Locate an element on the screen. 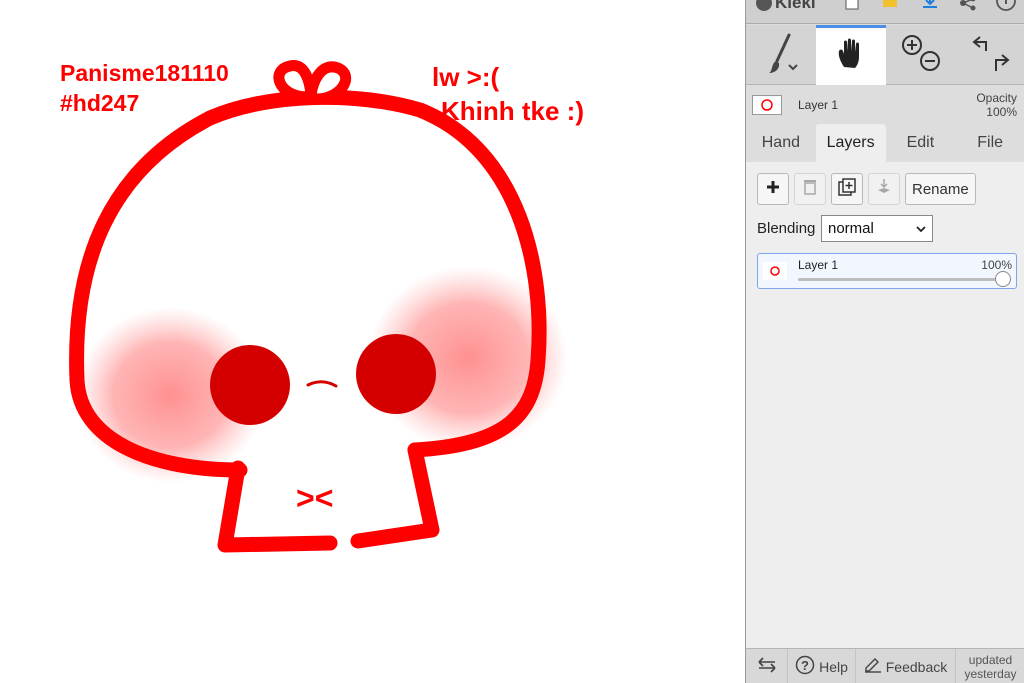 Image resolution: width=1024 pixels, height=683 pixels. updated-info: updated yesterday is located at coordinates (990, 666).